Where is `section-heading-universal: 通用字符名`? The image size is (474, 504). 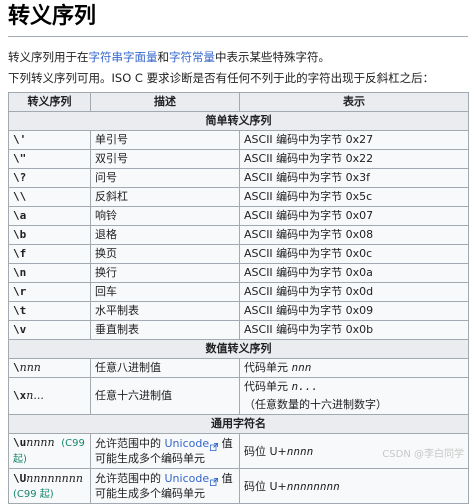
section-heading-universal: 通用字符名 is located at coordinates (238, 424).